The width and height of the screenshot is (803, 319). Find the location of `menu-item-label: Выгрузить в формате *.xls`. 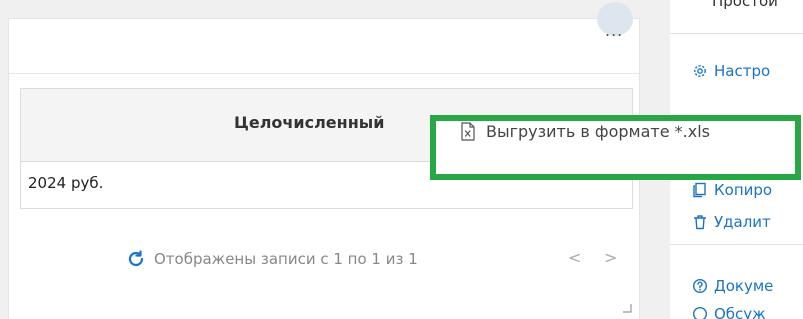

menu-item-label: Выгрузить в формате *.xls is located at coordinates (598, 131).